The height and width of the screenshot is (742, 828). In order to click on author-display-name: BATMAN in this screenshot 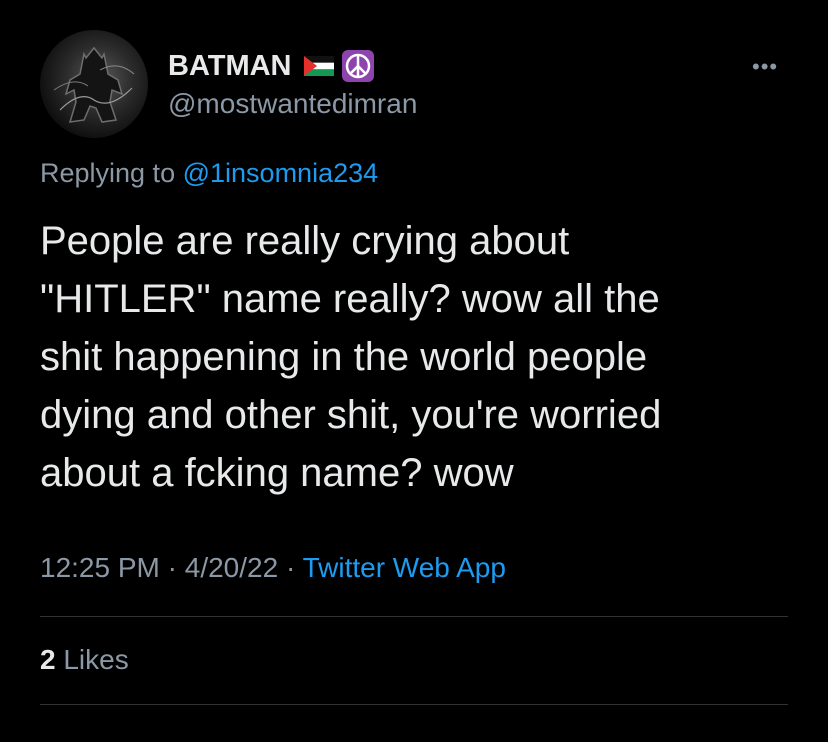, I will do `click(230, 66)`.